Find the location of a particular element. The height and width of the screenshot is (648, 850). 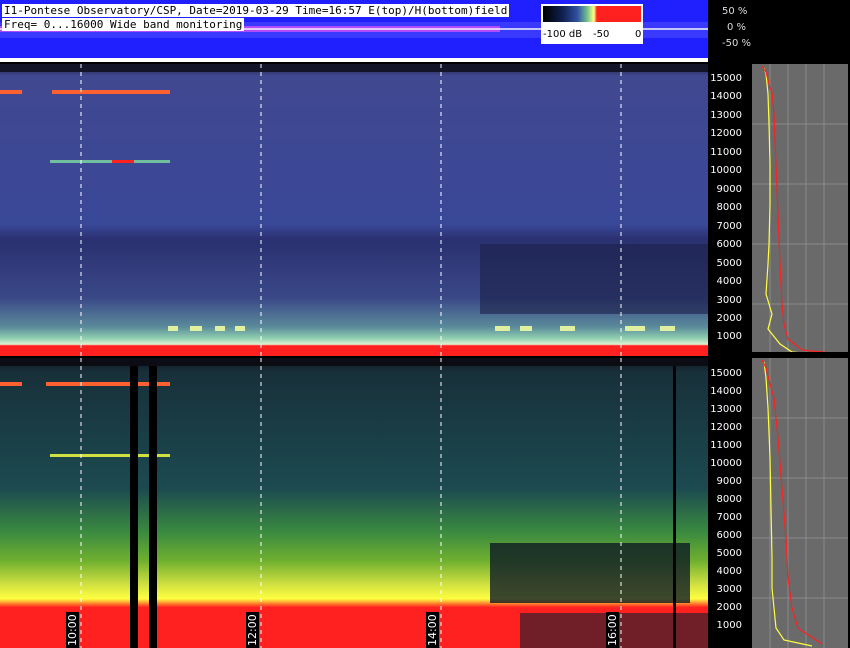

time-label-1600: 16:00 is located at coordinates (612, 630).